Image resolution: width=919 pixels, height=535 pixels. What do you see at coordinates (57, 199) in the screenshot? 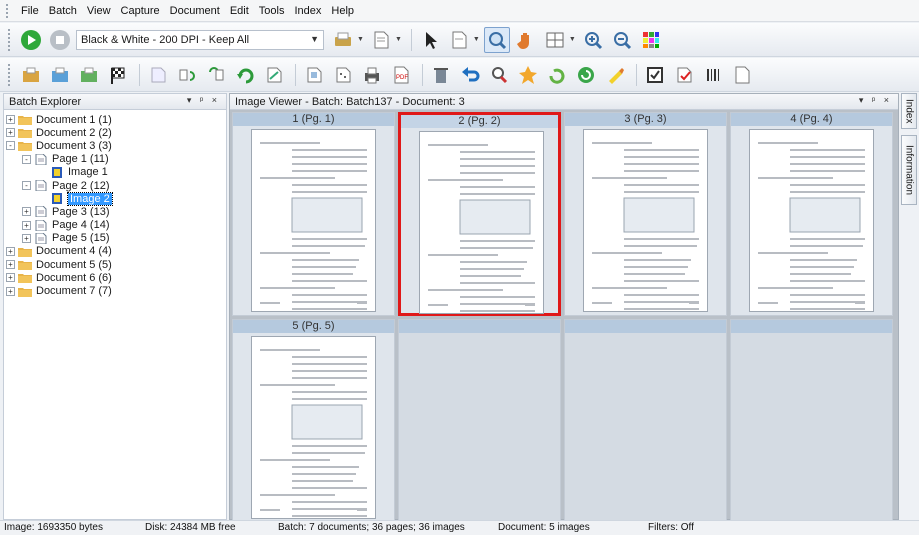
I see `image-icon` at bounding box center [57, 199].